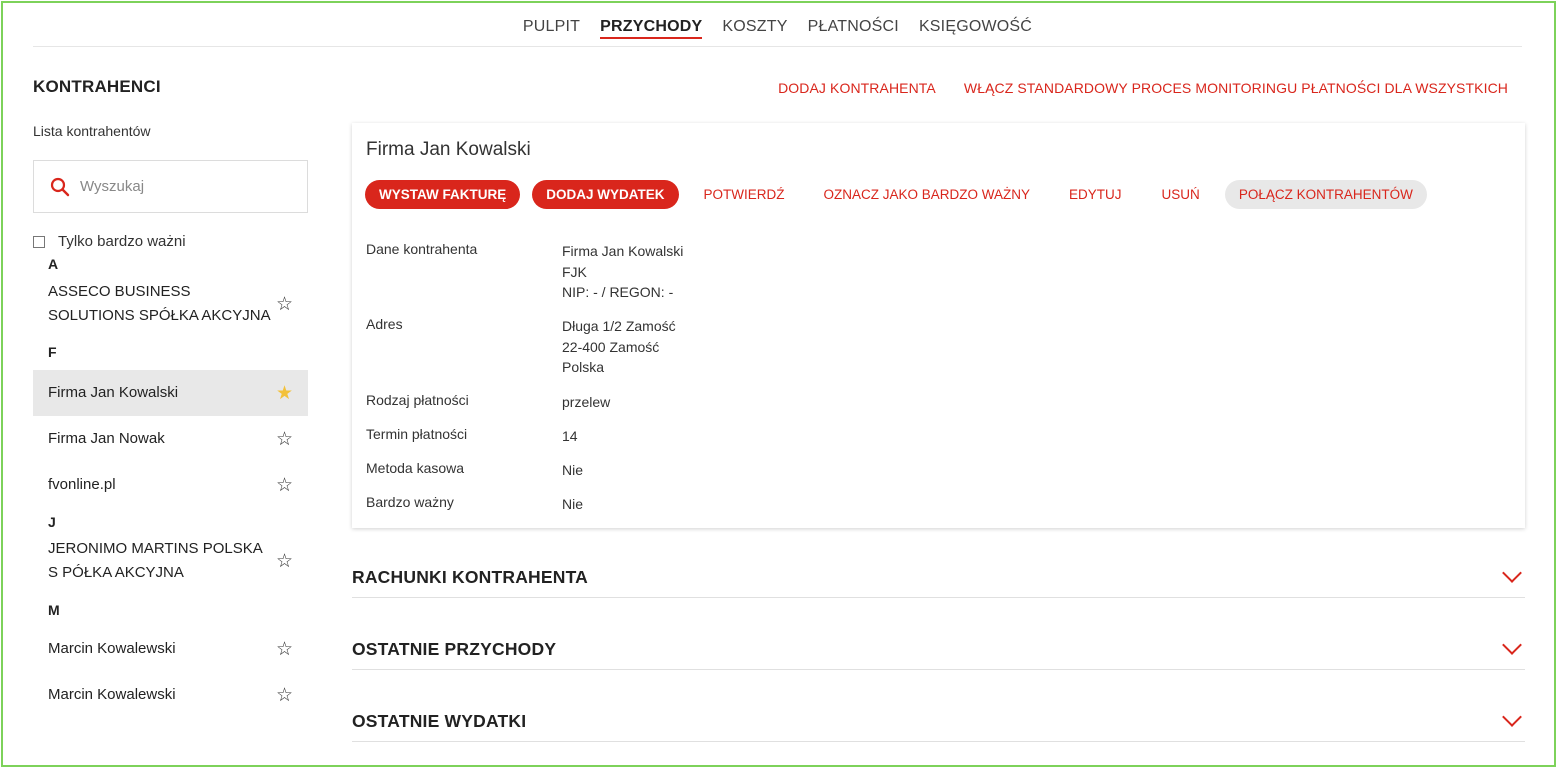 The width and height of the screenshot is (1558, 769). Describe the element at coordinates (159, 303) in the screenshot. I see `contractor-name: ASSECO BUSINESS SOLUTIONS SPÓŁKA AKCYJNA` at that location.